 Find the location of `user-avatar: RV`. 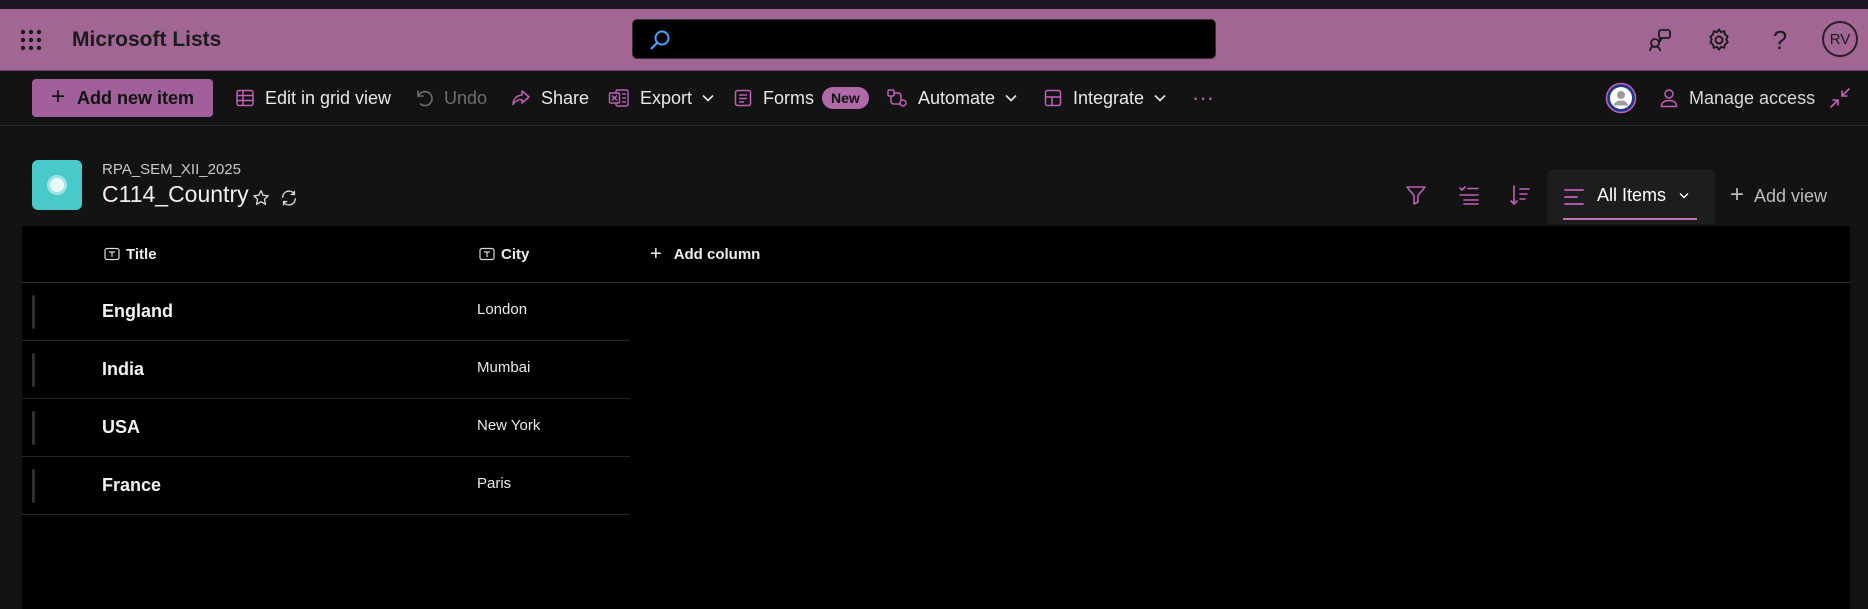

user-avatar: RV is located at coordinates (1840, 39).